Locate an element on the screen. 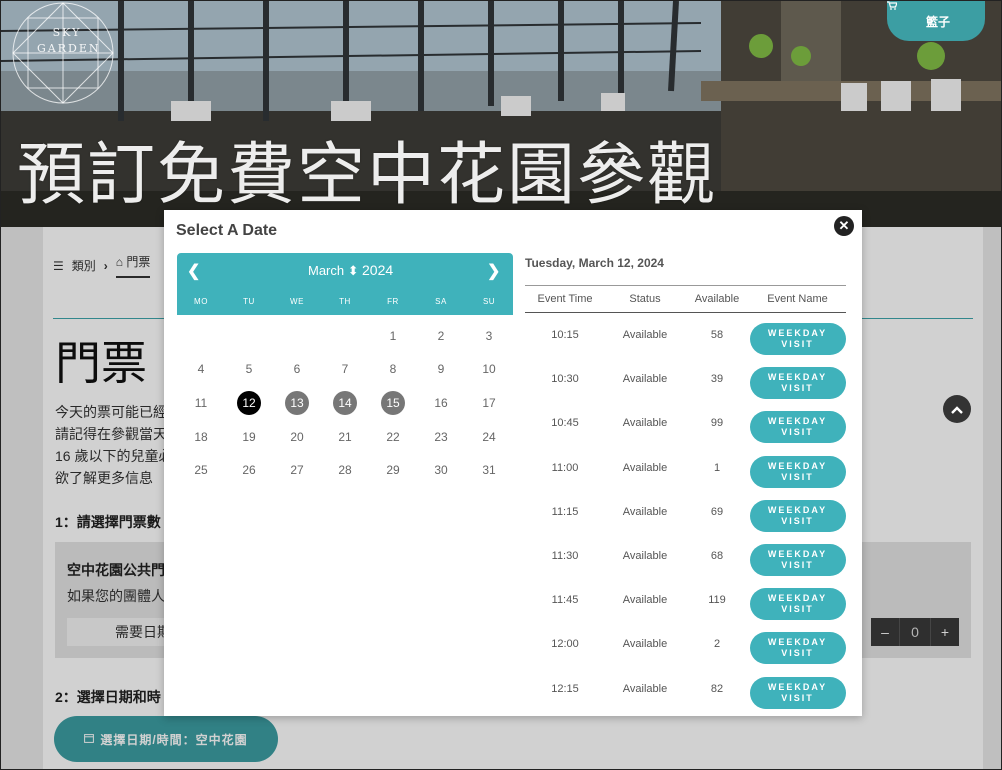 The height and width of the screenshot is (770, 1002). calendar-day-number: 30 is located at coordinates (441, 470).